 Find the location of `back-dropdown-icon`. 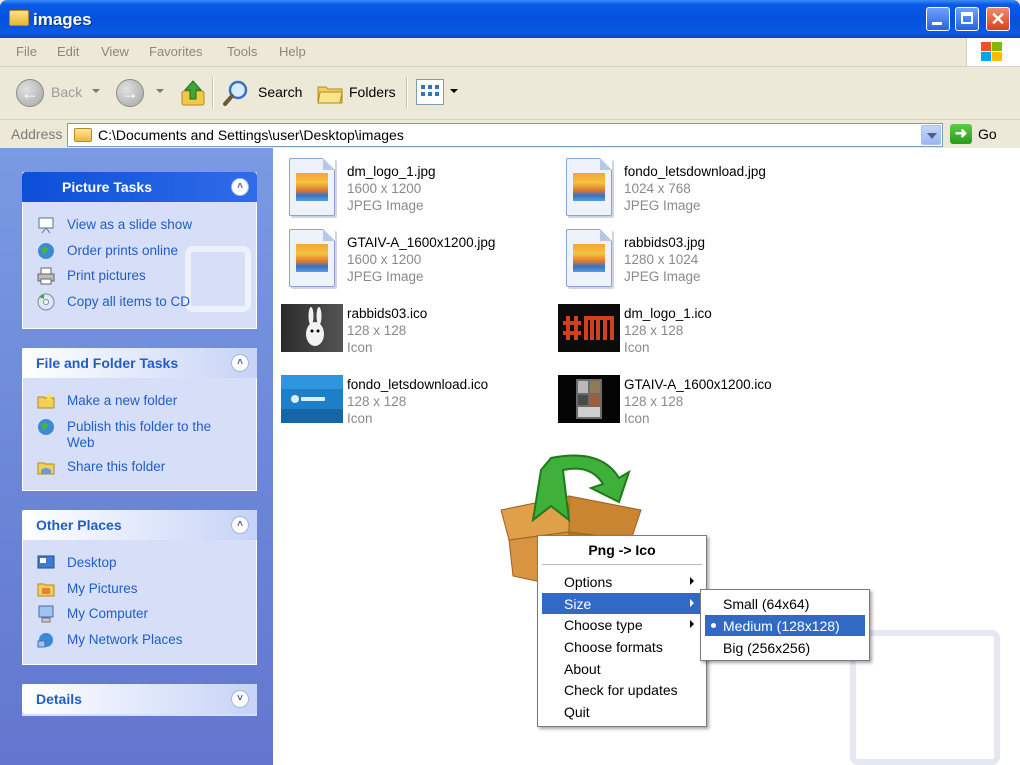

back-dropdown-icon is located at coordinates (96, 91).